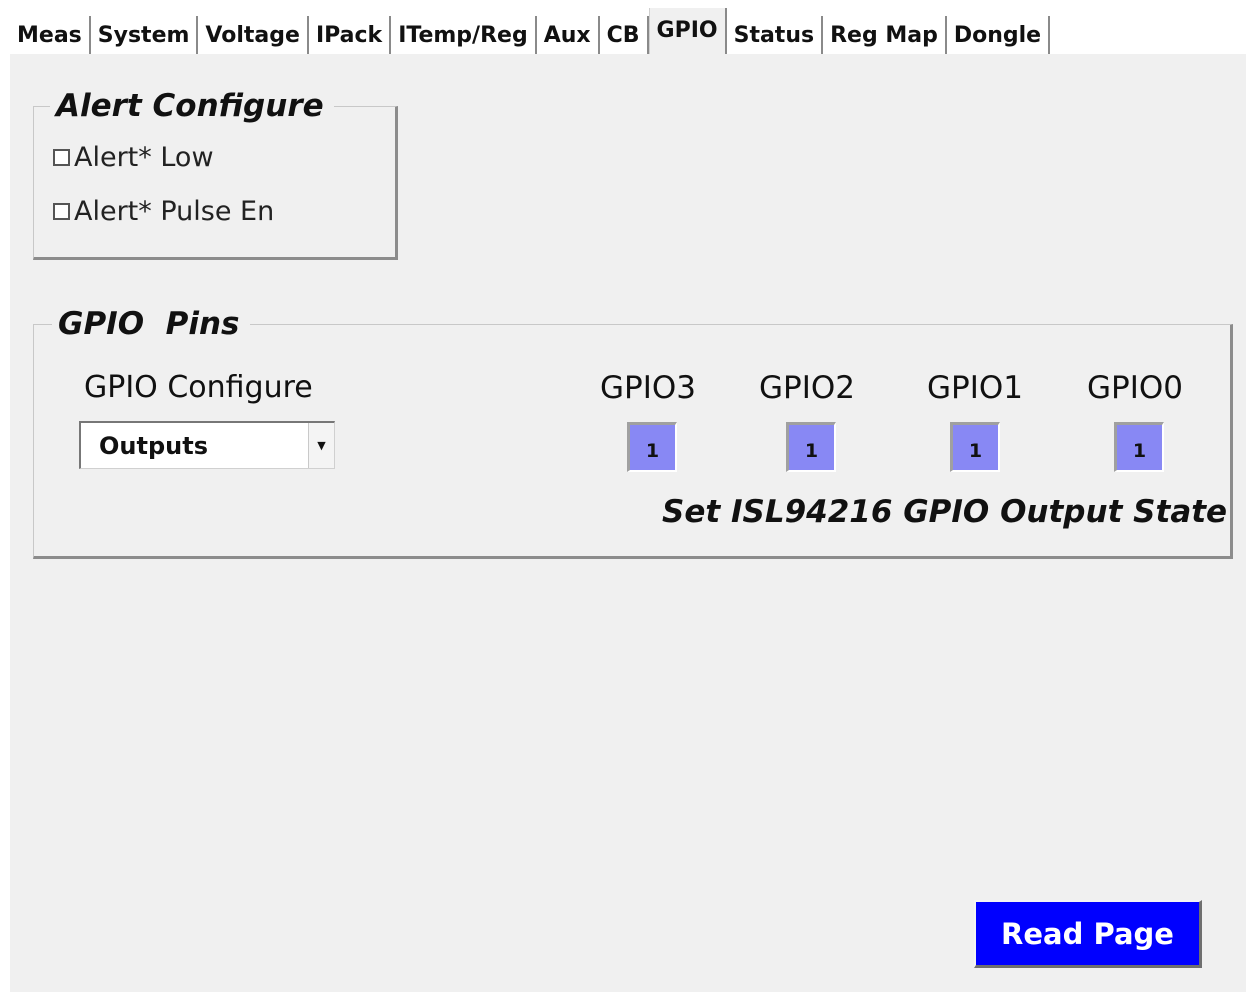 The height and width of the screenshot is (992, 1246). What do you see at coordinates (885, 35) in the screenshot?
I see `tab-reg-map: Reg Map` at bounding box center [885, 35].